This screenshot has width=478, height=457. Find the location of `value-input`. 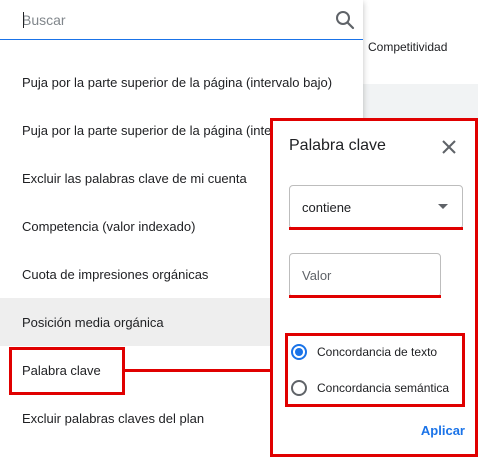

value-input is located at coordinates (365, 275).